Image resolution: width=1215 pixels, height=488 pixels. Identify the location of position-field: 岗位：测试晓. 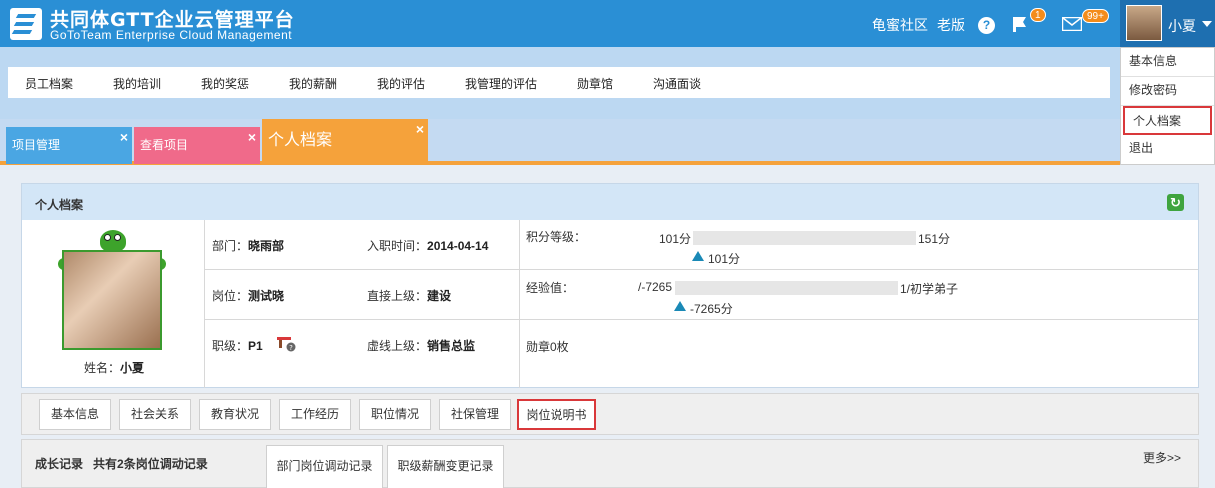
(248, 296).